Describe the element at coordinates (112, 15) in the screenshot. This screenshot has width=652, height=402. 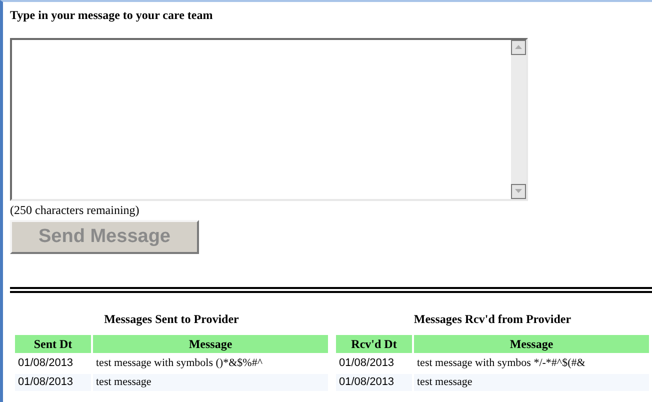
I see `compose-label: Type in your message to your care team` at that location.